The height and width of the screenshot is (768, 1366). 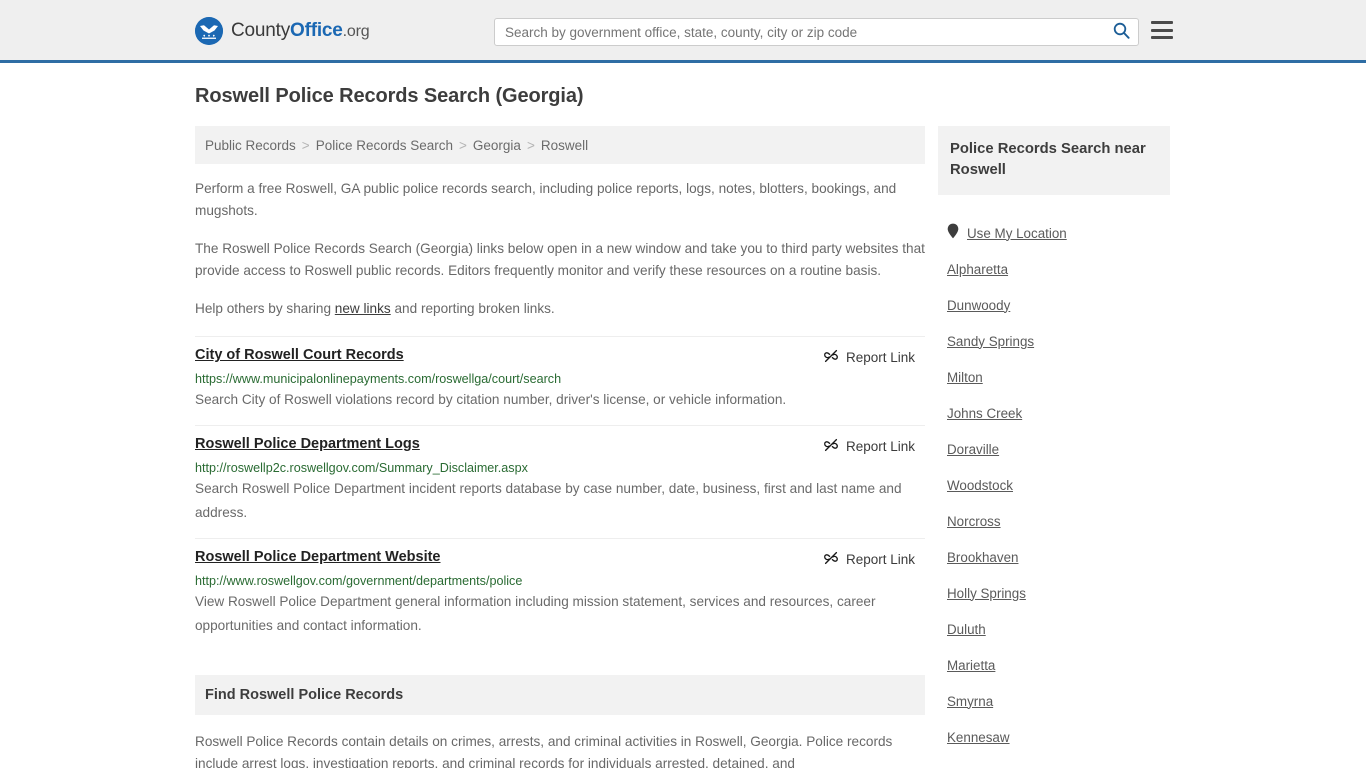 What do you see at coordinates (978, 305) in the screenshot?
I see `sidebar-city-link: Dunwoody` at bounding box center [978, 305].